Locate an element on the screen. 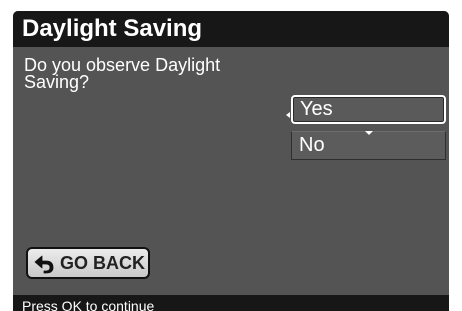 The image size is (462, 311). option-no: No is located at coordinates (368, 145).